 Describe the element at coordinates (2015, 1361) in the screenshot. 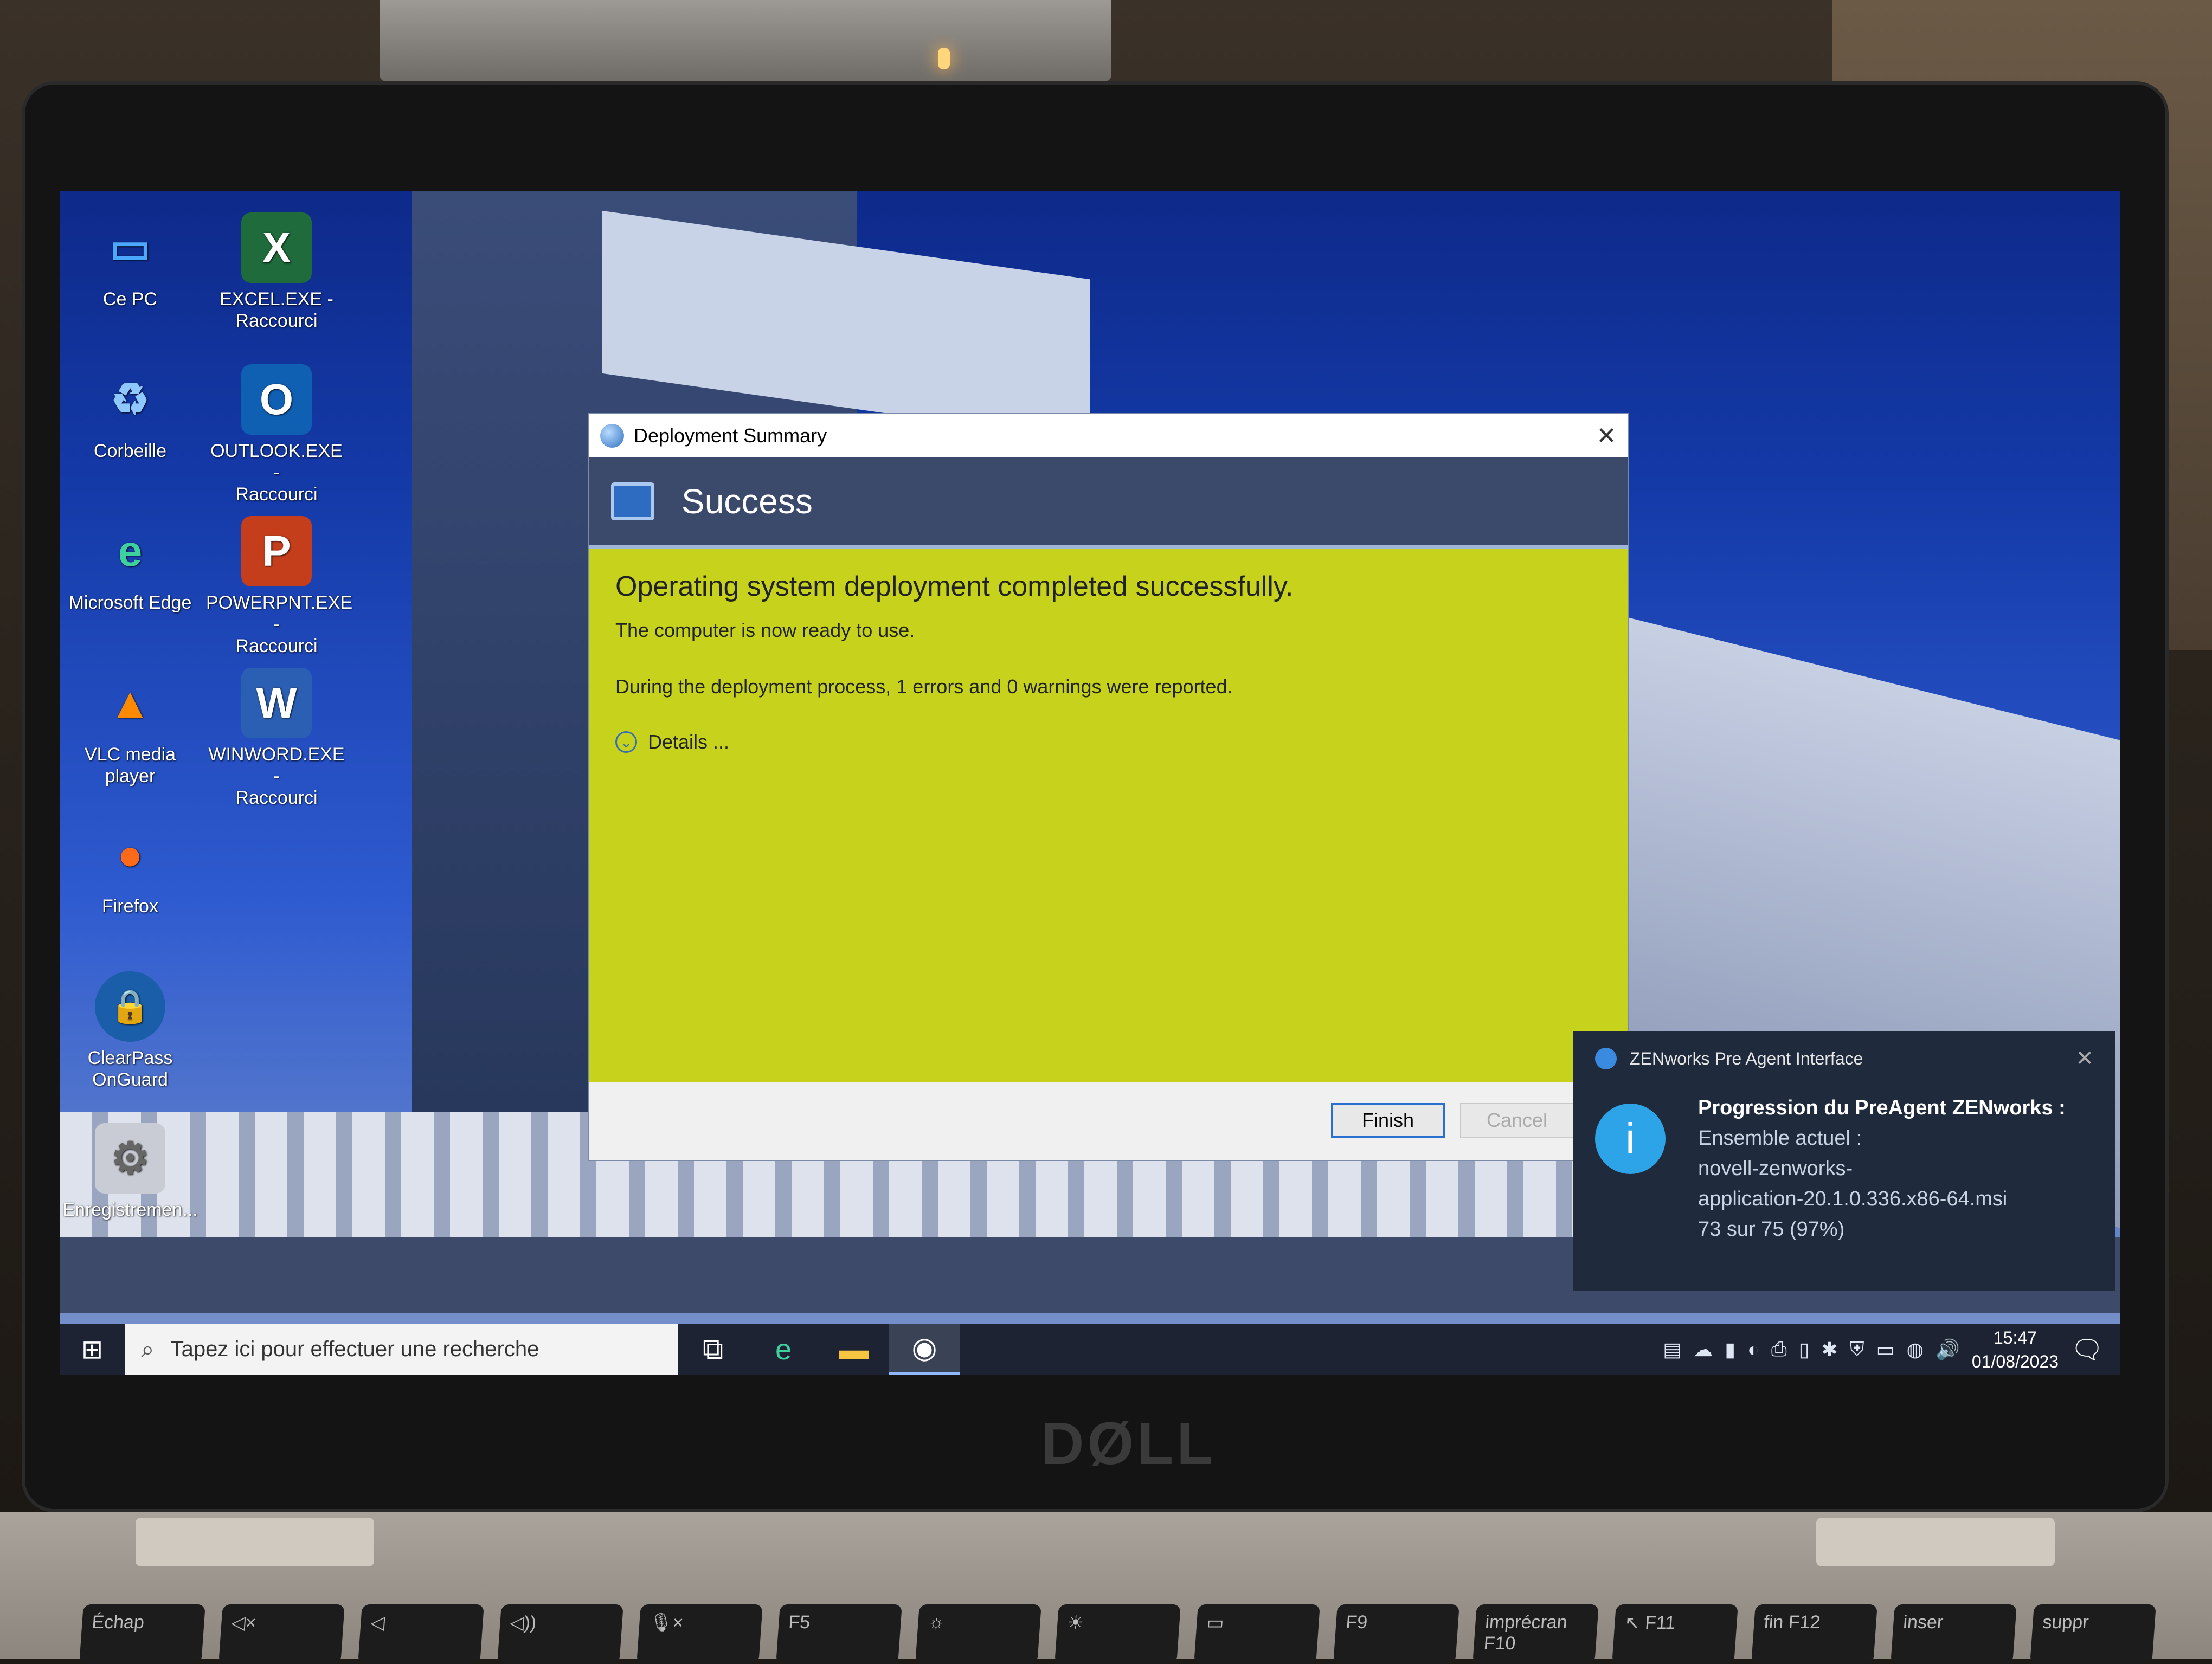

I see `clock-date: 01/08/2023` at that location.